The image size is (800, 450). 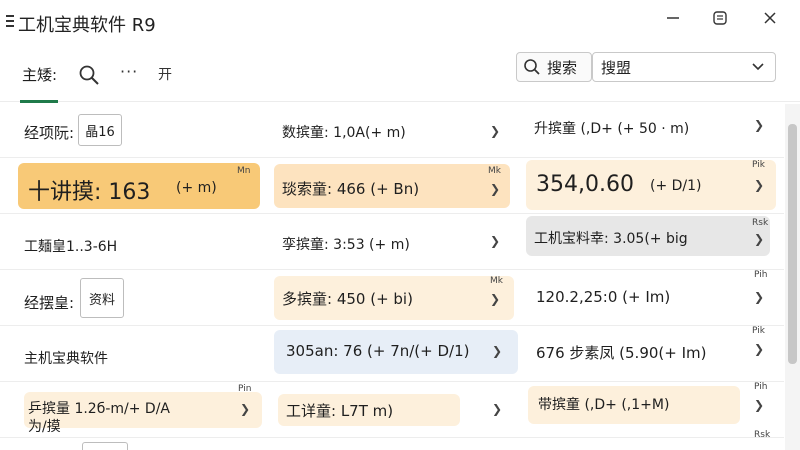 I want to click on cell-text: 305an: 76 (+ 7n/(+ D/1), so click(x=378, y=351).